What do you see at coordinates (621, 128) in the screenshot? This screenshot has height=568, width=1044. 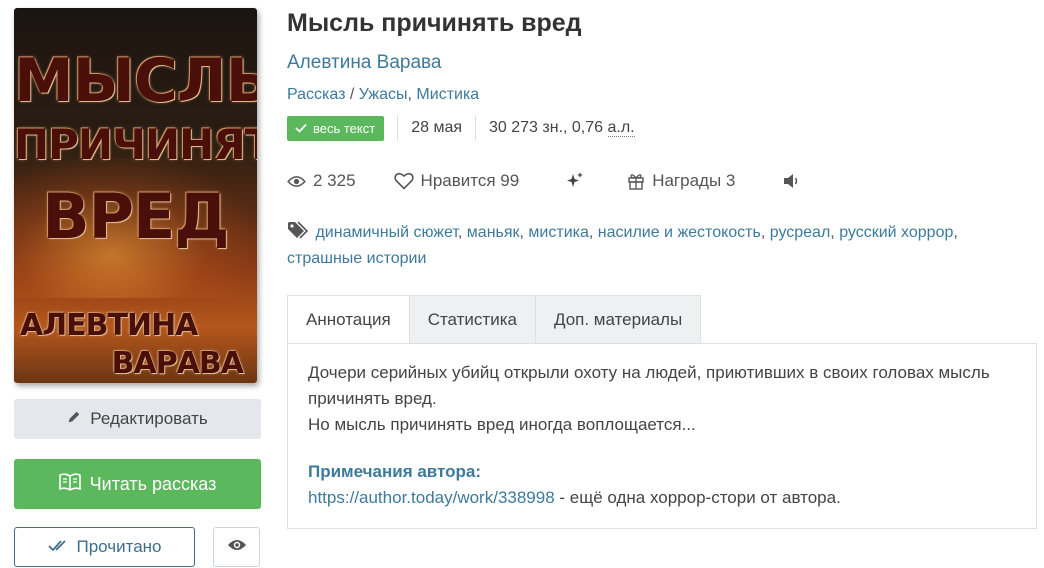 I see `author-sheet-unit: а.л.` at bounding box center [621, 128].